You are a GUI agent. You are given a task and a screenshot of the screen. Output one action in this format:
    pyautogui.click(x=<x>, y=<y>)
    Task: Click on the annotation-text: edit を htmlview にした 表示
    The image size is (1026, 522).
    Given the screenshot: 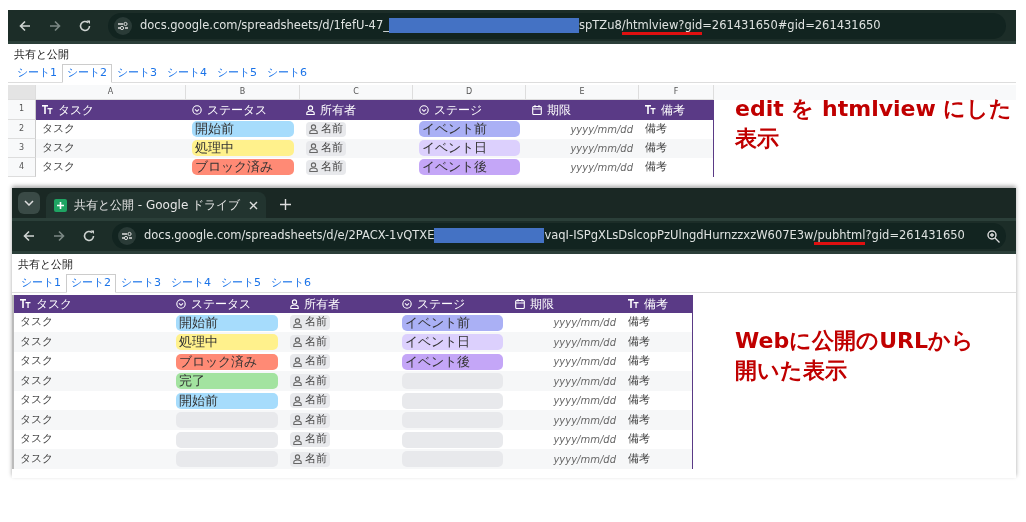 What is the action you would take?
    pyautogui.click(x=874, y=124)
    